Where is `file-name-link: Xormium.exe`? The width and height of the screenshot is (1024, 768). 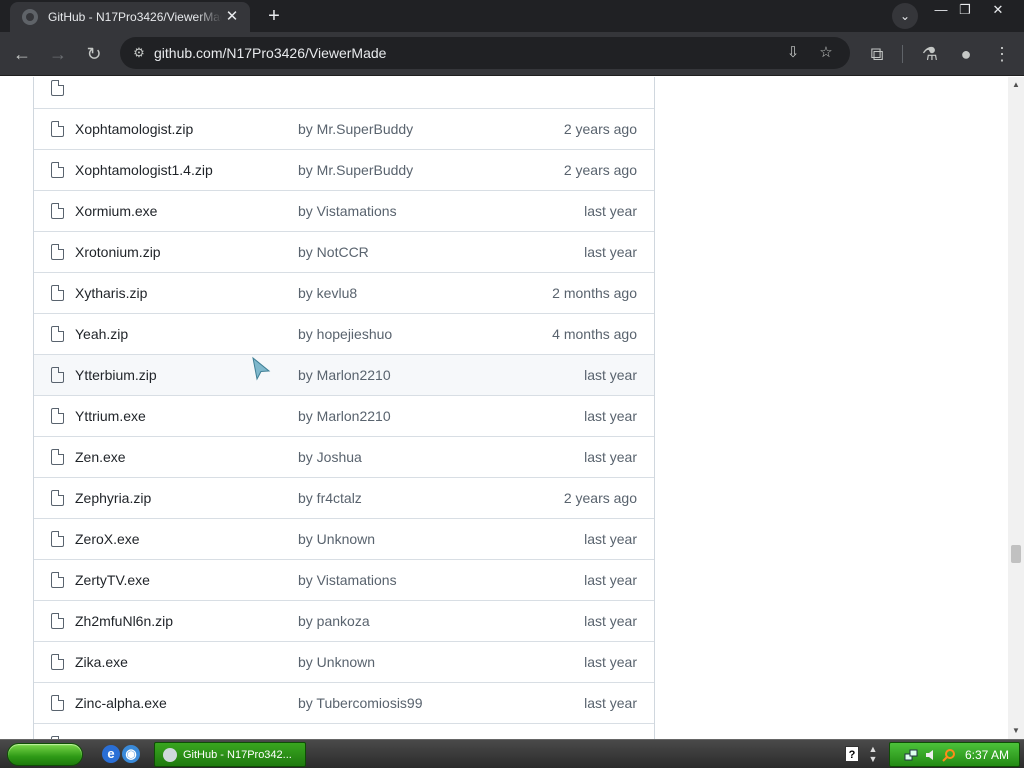
file-name-link: Xormium.exe is located at coordinates (116, 211).